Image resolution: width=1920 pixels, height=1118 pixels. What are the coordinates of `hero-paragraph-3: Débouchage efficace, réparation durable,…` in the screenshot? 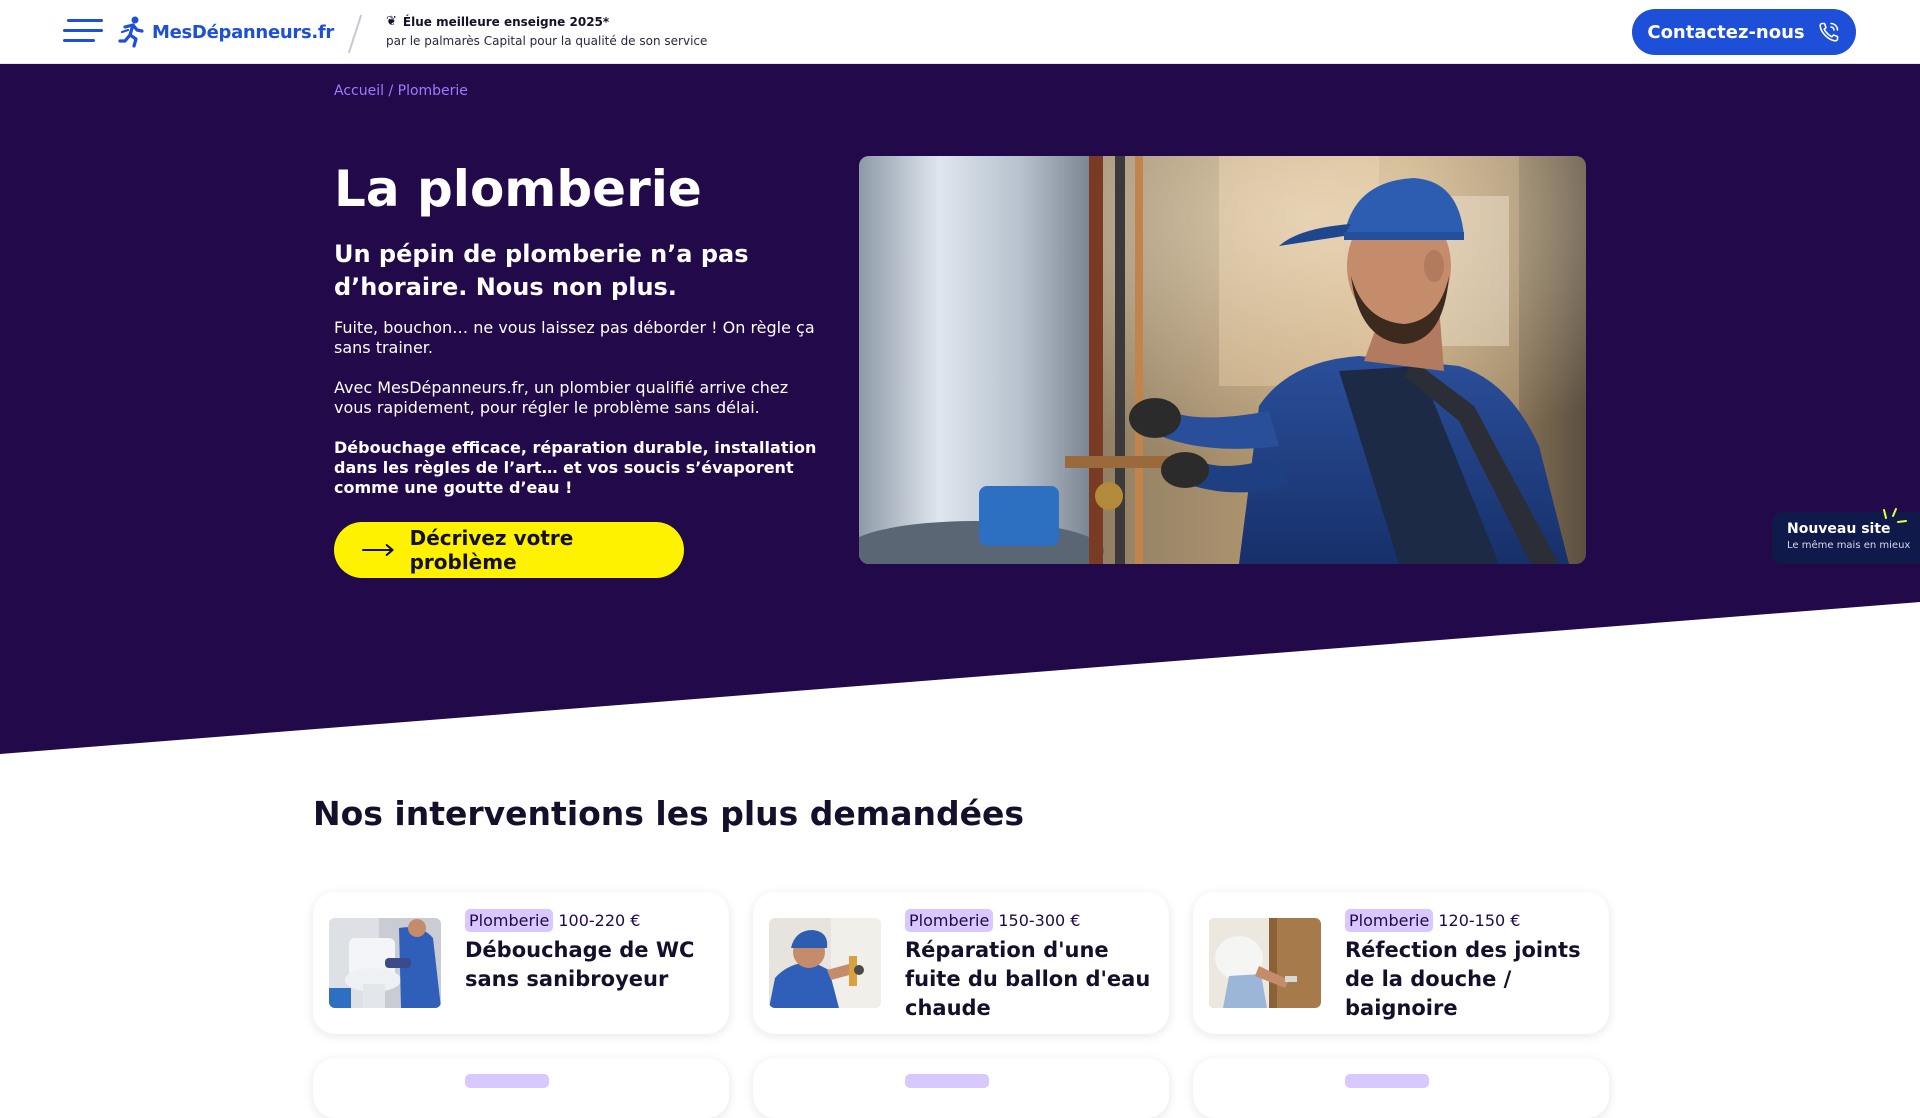 It's located at (575, 467).